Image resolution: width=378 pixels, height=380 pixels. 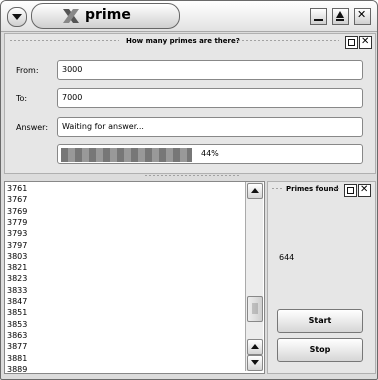 What do you see at coordinates (17, 199) in the screenshot?
I see `list-item: 3767` at bounding box center [17, 199].